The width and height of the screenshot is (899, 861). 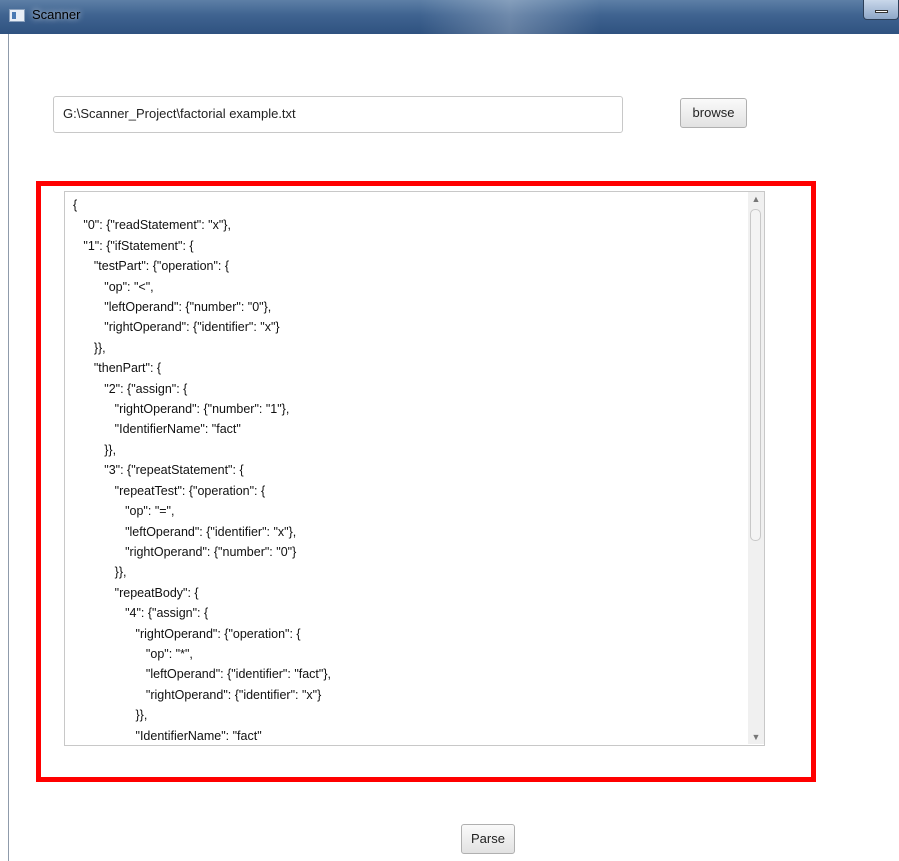 I want to click on chevron-up-icon: ▲, so click(x=756, y=199).